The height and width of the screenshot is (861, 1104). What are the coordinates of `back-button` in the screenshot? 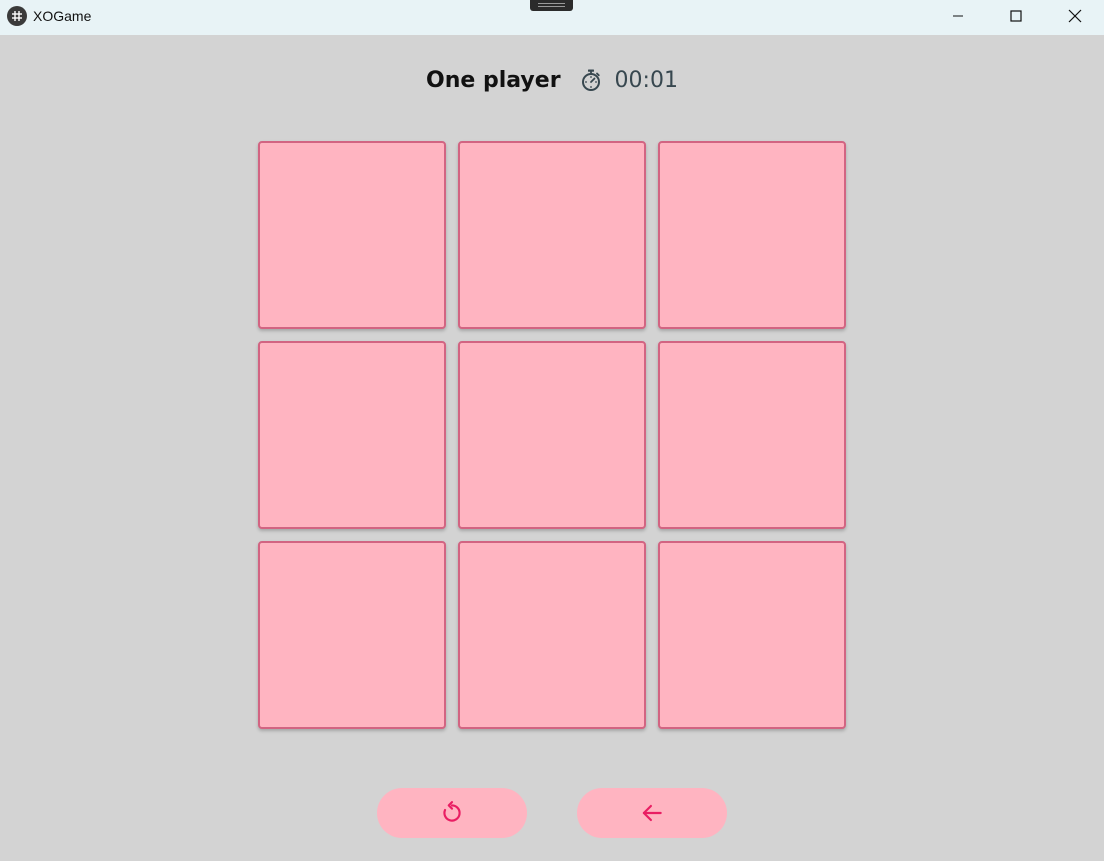 It's located at (652, 813).